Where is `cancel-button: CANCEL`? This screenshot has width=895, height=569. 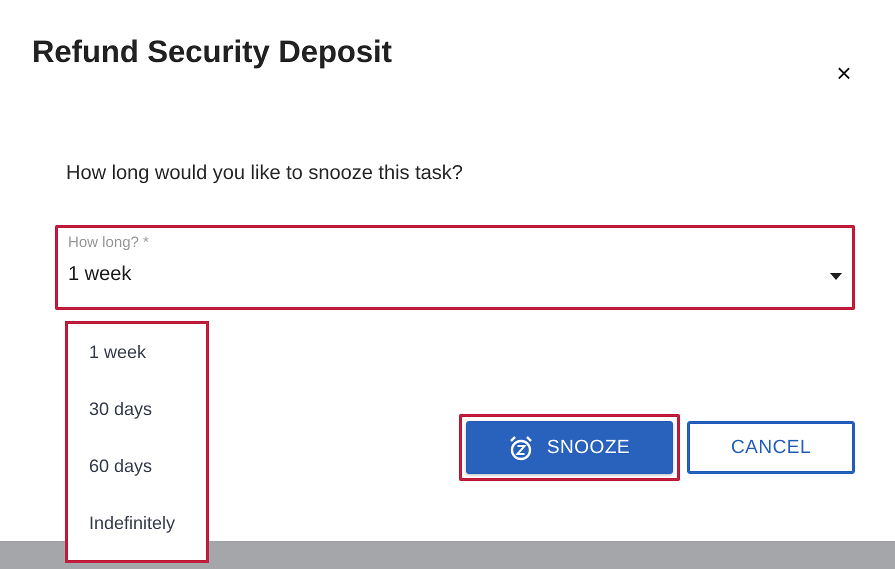
cancel-button: CANCEL is located at coordinates (771, 447).